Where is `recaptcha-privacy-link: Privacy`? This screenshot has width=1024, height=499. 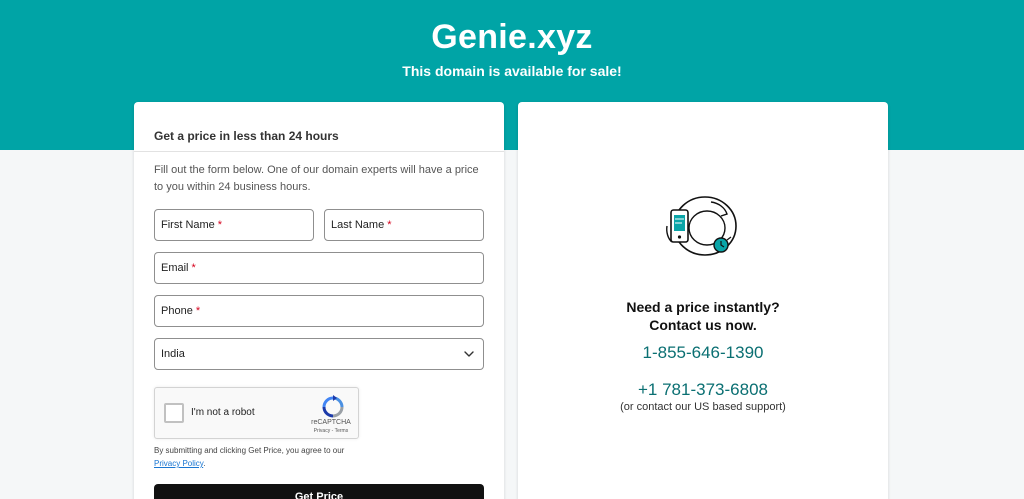
recaptcha-privacy-link: Privacy is located at coordinates (322, 431).